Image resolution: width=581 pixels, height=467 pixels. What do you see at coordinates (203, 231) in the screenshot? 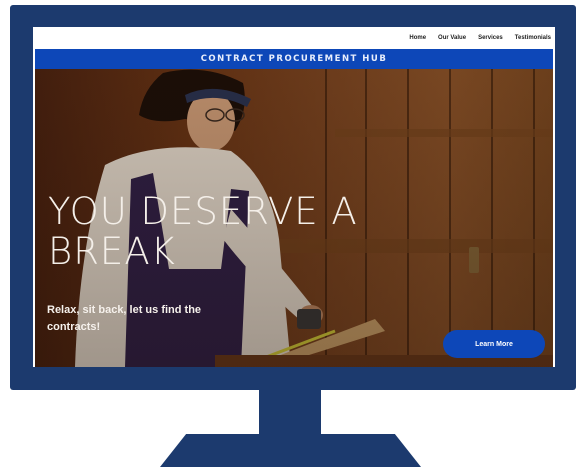
I see `hero-headline: YOU DESERVE A BREAK` at bounding box center [203, 231].